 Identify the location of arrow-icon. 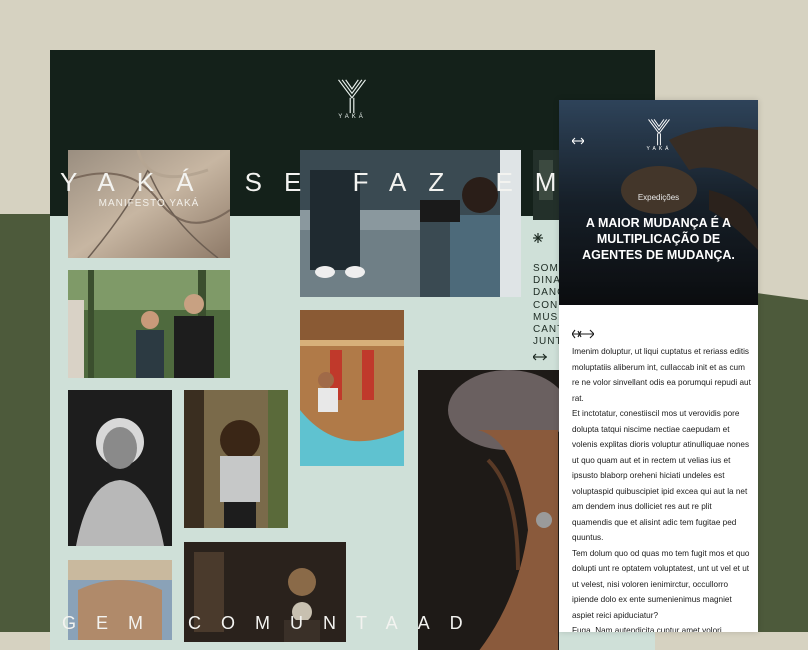
(583, 332).